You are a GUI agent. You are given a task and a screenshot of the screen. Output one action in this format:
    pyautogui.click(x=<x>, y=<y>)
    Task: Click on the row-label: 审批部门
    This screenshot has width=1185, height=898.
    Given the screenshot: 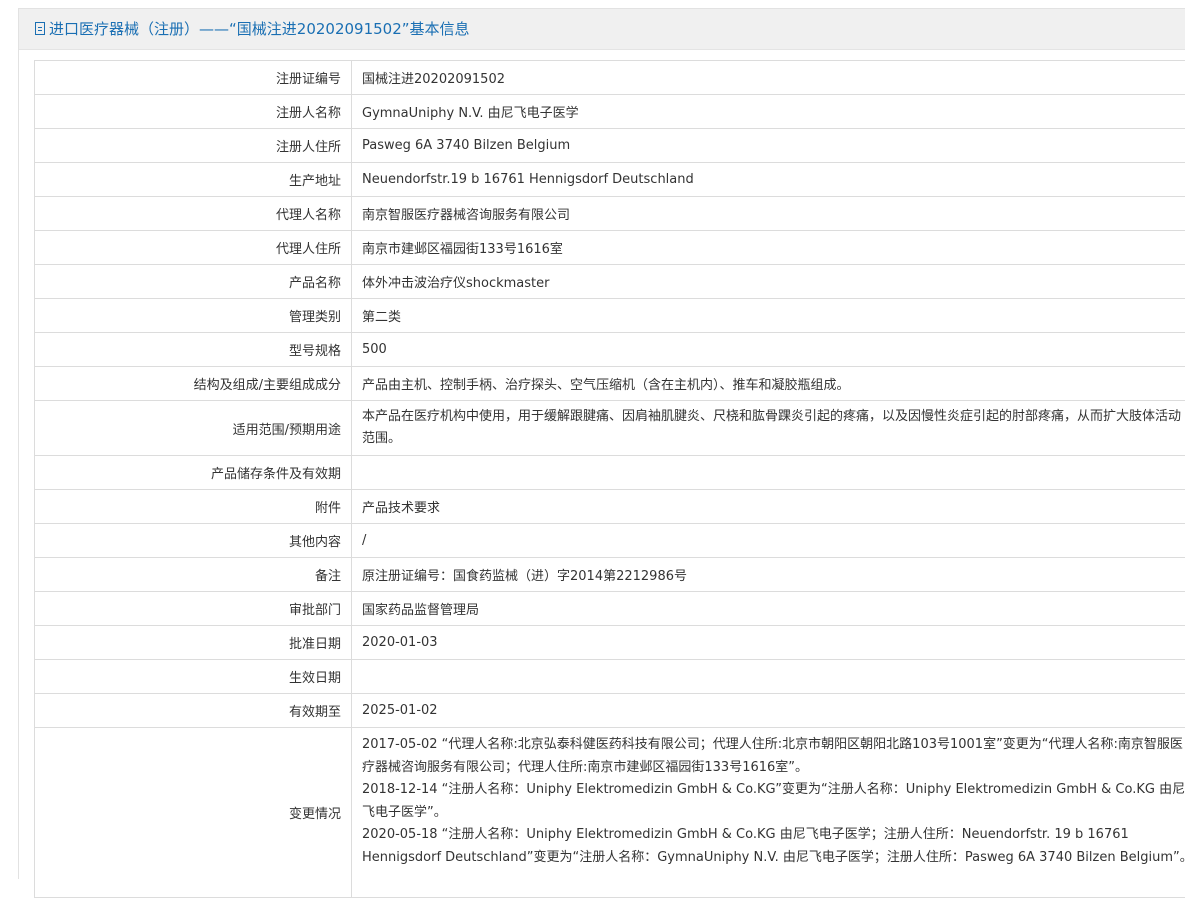 What is the action you would take?
    pyautogui.click(x=193, y=609)
    